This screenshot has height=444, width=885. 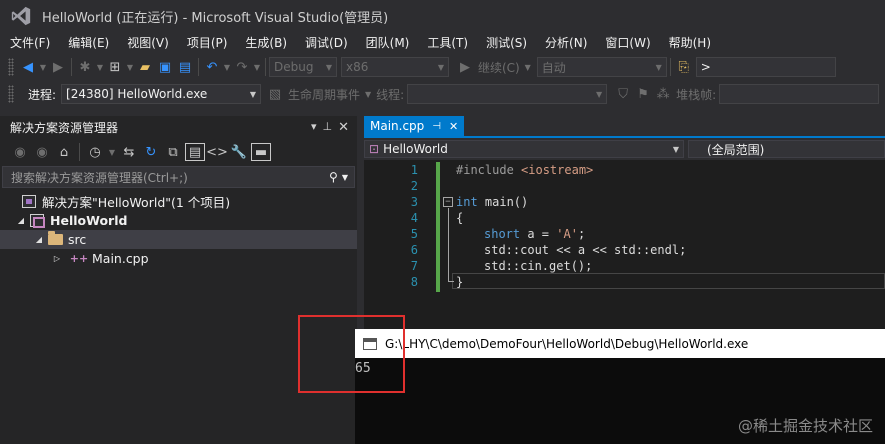 What do you see at coordinates (324, 94) in the screenshot?
I see `lifecycle-events-button: 生命周期事件` at bounding box center [324, 94].